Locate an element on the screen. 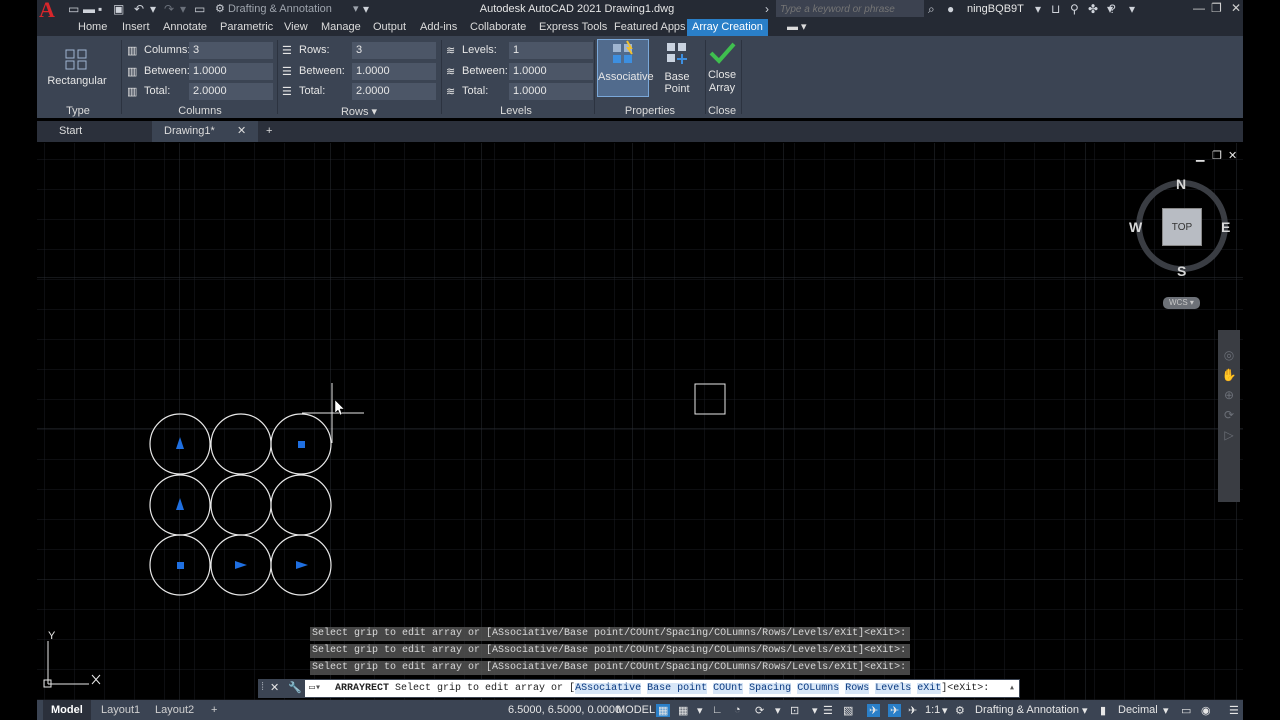 The width and height of the screenshot is (1280, 720). object-snap-icon: ⊡ is located at coordinates (794, 710).